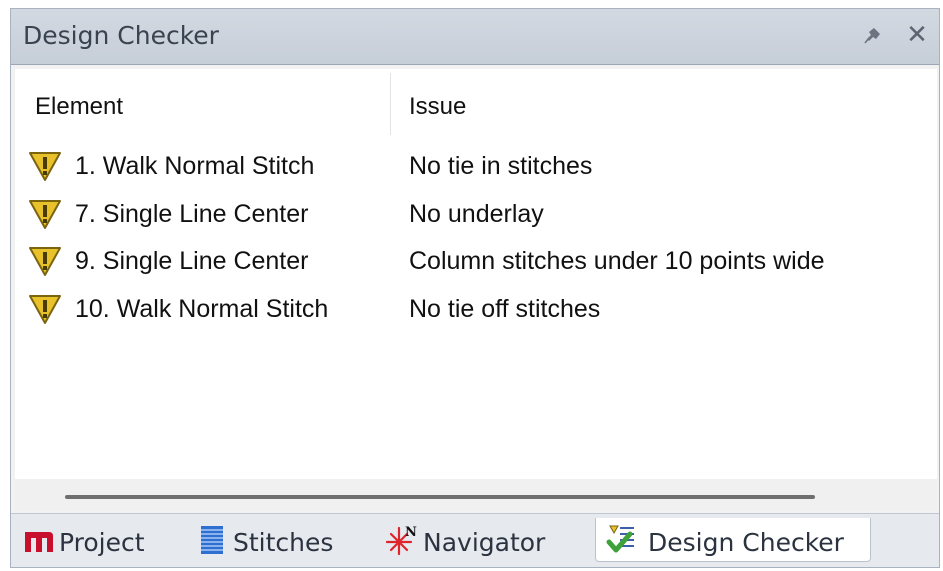 The image size is (943, 571). Describe the element at coordinates (440, 497) in the screenshot. I see `scrollbar-thumb` at that location.